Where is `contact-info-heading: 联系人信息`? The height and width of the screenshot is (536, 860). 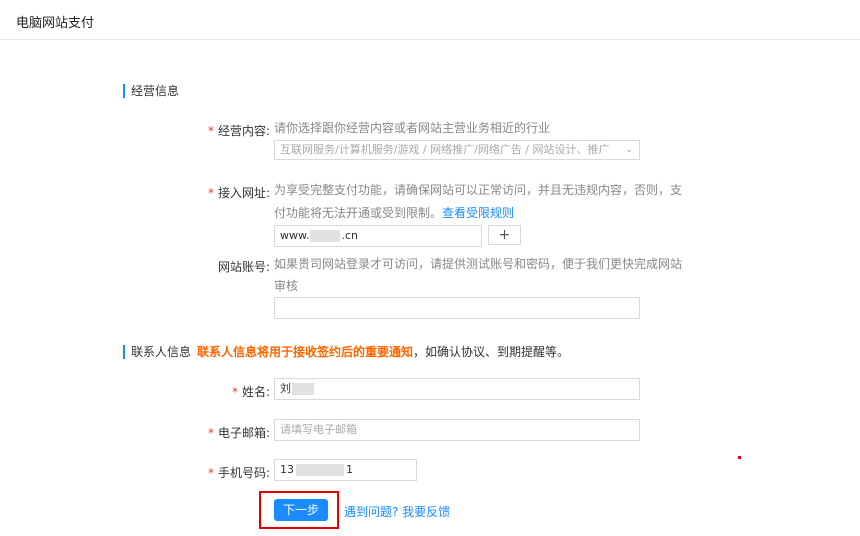 contact-info-heading: 联系人信息 is located at coordinates (161, 352).